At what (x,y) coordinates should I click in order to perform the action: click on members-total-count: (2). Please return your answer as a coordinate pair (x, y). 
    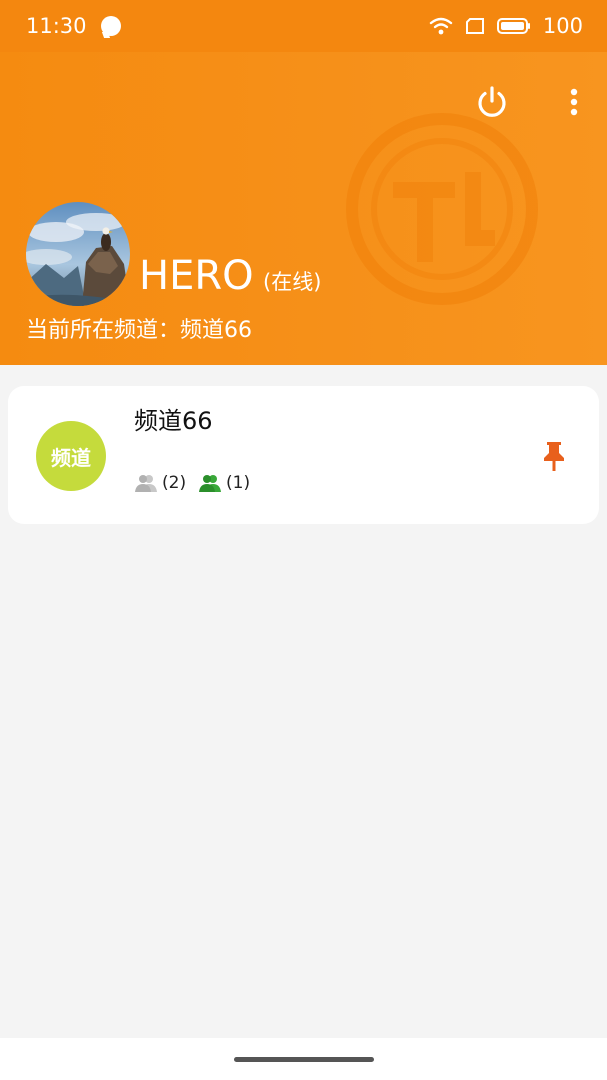
    Looking at the image, I should click on (174, 483).